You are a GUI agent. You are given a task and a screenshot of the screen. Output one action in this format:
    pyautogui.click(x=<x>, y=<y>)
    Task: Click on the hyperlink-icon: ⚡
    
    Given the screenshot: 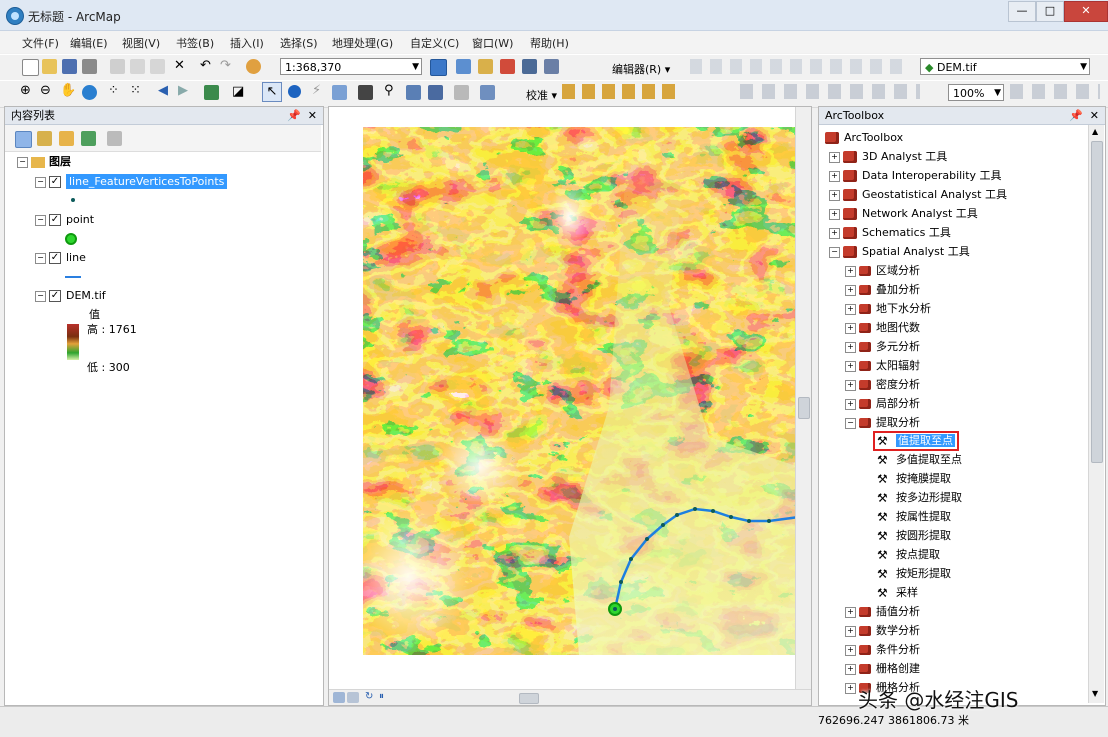 What is the action you would take?
    pyautogui.click(x=316, y=90)
    